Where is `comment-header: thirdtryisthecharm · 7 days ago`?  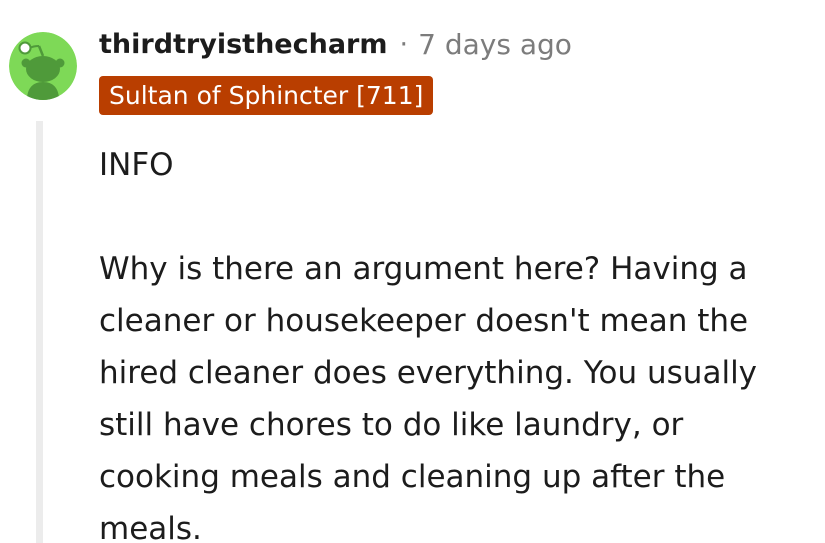
comment-header: thirdtryisthecharm · 7 days ago is located at coordinates (335, 44).